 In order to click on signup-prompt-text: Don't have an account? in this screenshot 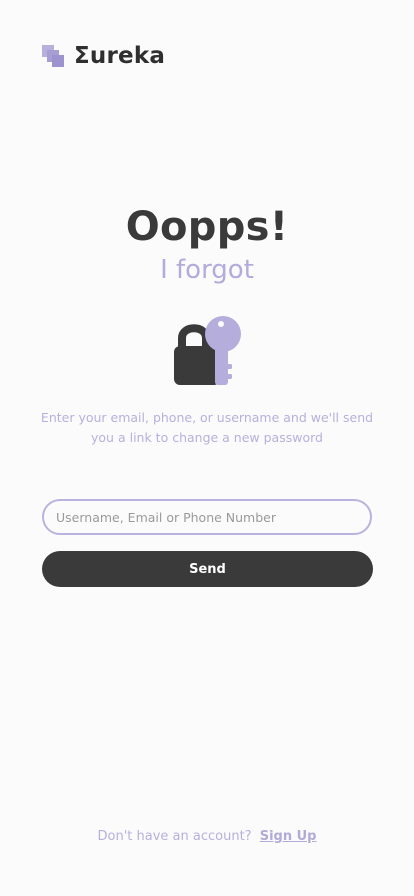, I will do `click(174, 836)`.